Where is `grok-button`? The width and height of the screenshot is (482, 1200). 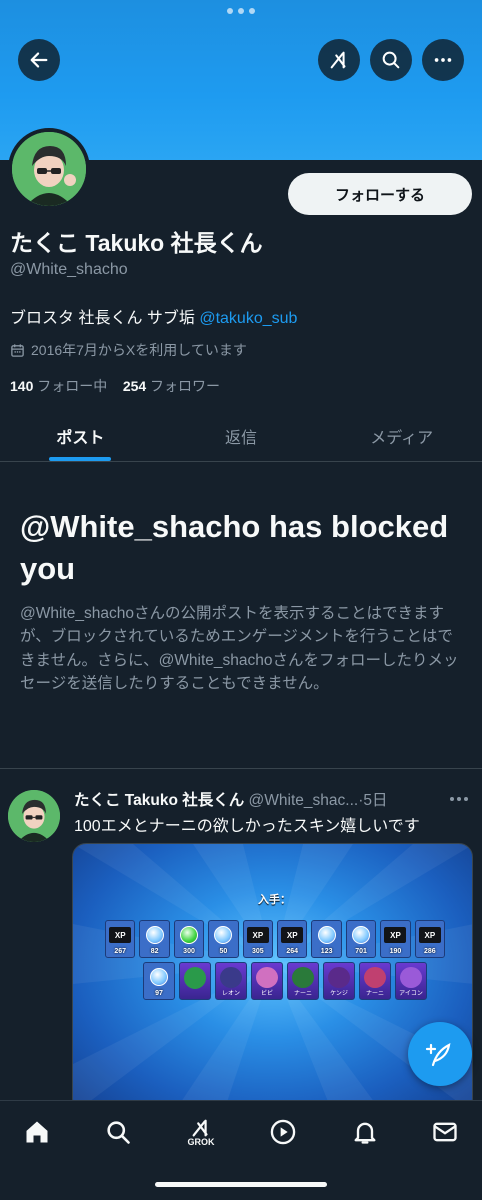 grok-button is located at coordinates (339, 60).